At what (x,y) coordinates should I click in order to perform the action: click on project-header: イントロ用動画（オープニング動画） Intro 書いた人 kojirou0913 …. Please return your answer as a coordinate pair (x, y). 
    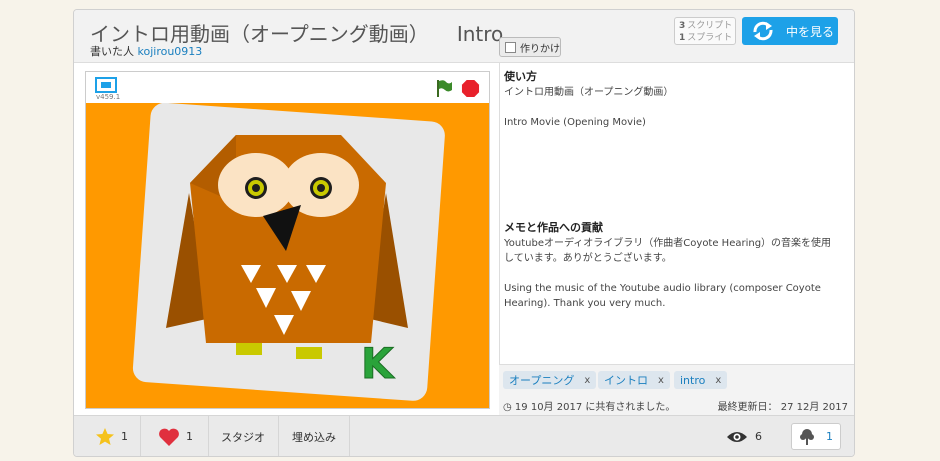
    Looking at the image, I should click on (464, 36).